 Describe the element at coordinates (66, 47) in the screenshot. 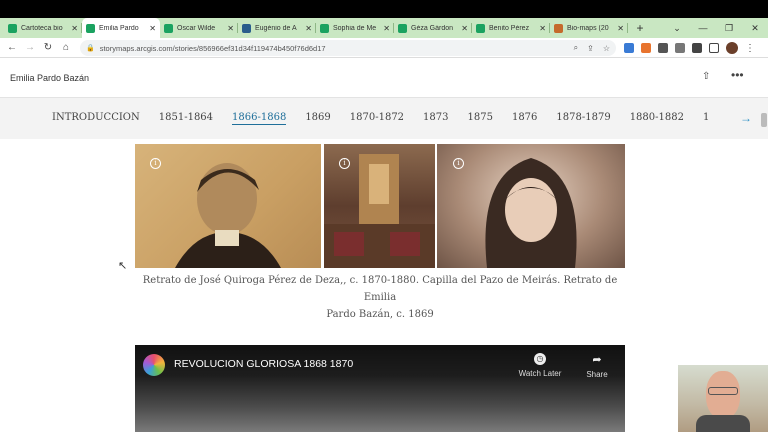

I see `home-icon: ⌂` at that location.